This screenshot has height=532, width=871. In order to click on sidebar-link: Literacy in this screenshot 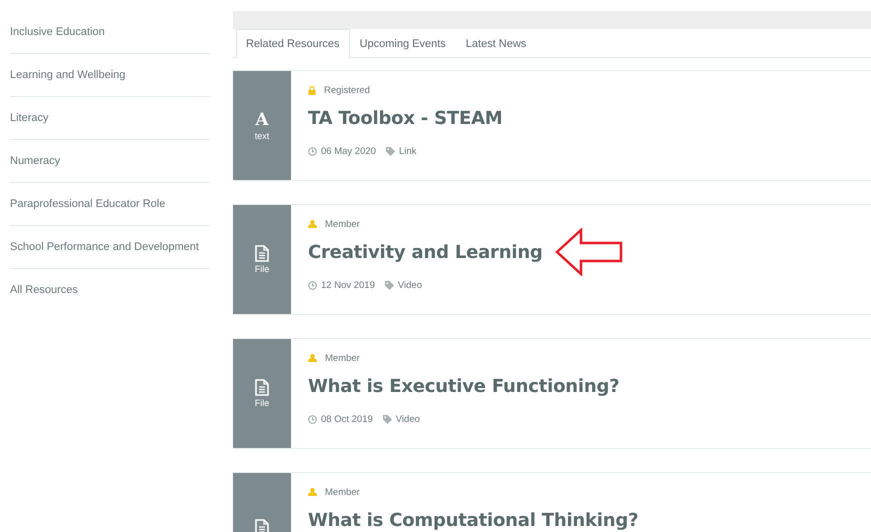, I will do `click(29, 118)`.